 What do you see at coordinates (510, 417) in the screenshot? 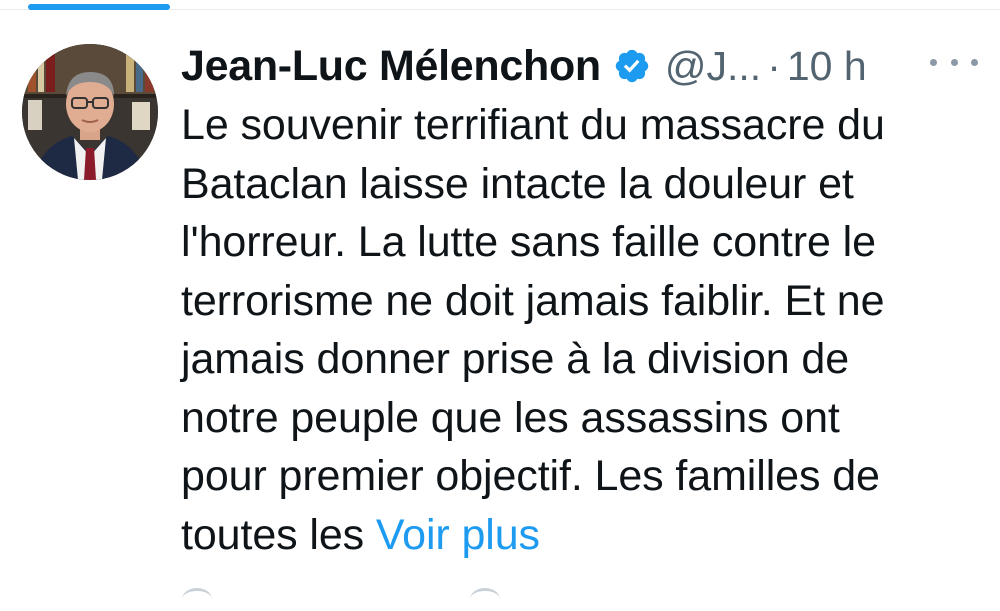
I see `tweet-text-line: notre peuple que les assassins ont` at bounding box center [510, 417].